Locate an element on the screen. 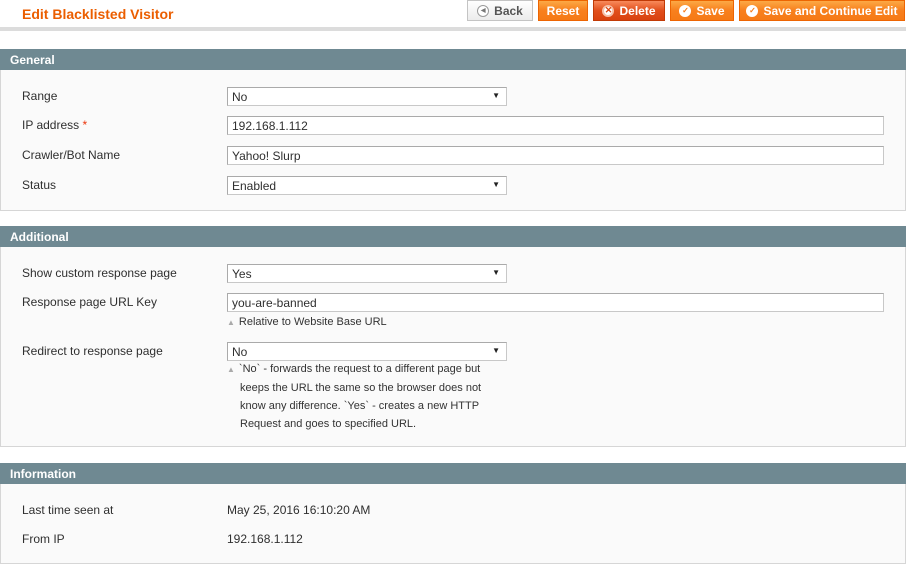 This screenshot has height=565, width=906. delete-icon: ✕ is located at coordinates (608, 10).